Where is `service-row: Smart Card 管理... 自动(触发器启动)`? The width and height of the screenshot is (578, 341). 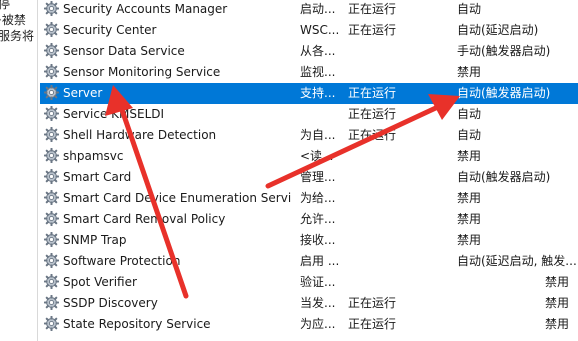 service-row: Smart Card 管理... 自动(触发器启动) is located at coordinates (309, 177).